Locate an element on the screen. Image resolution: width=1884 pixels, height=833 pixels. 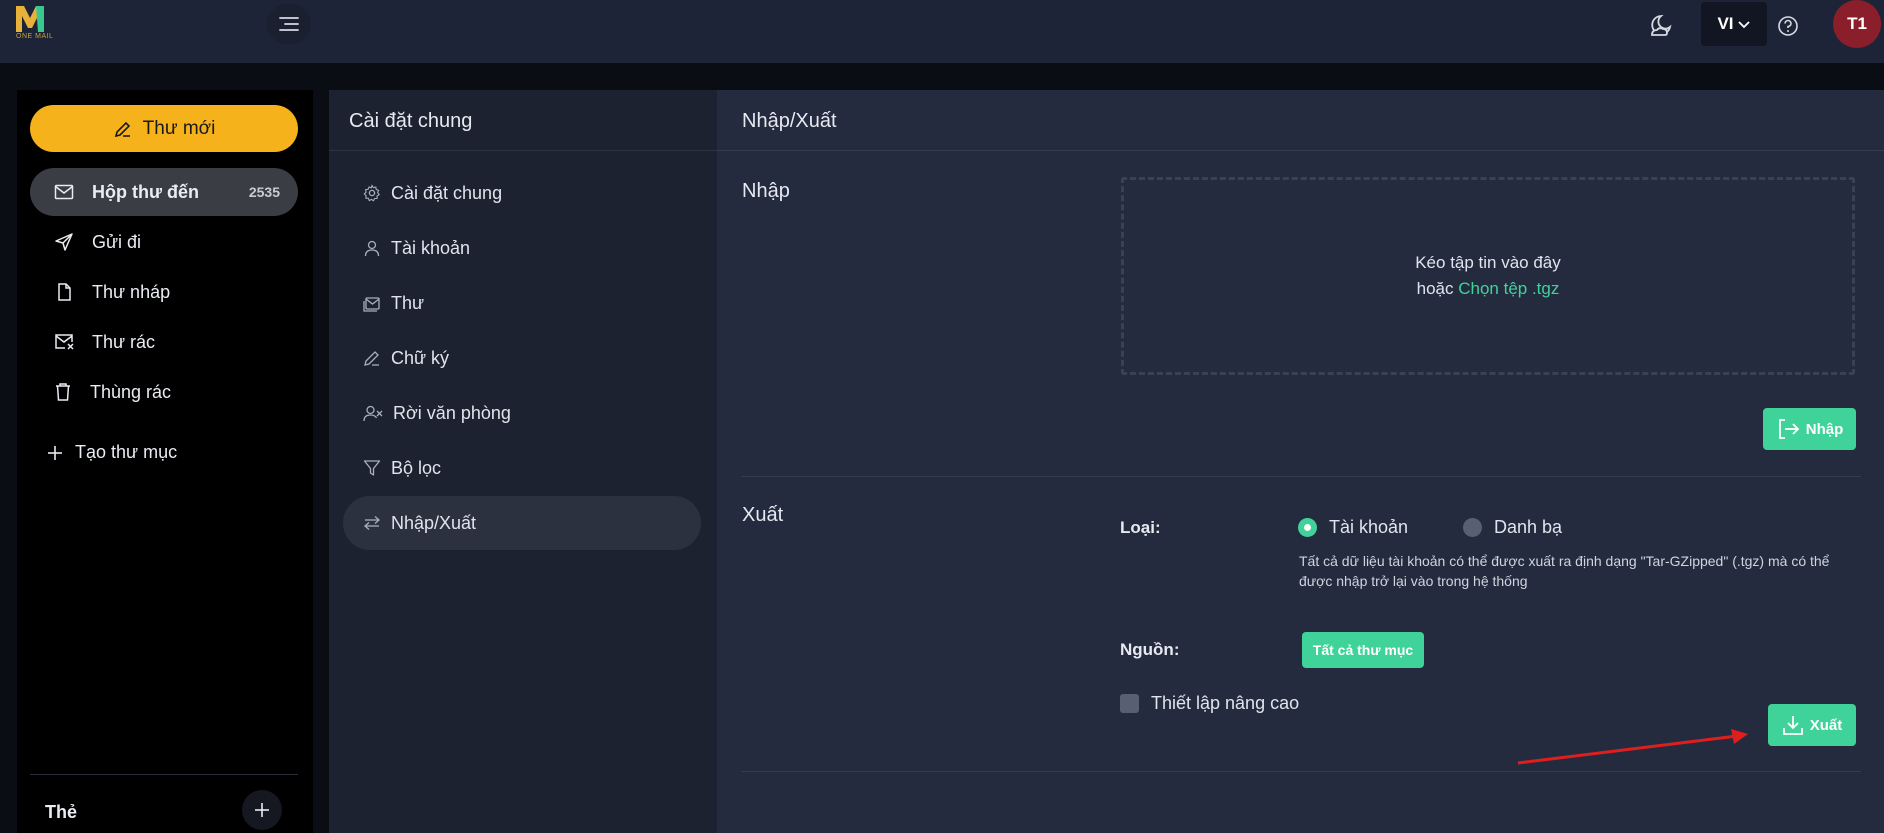
source-button-label: Tất cả thư mục is located at coordinates (1363, 650).